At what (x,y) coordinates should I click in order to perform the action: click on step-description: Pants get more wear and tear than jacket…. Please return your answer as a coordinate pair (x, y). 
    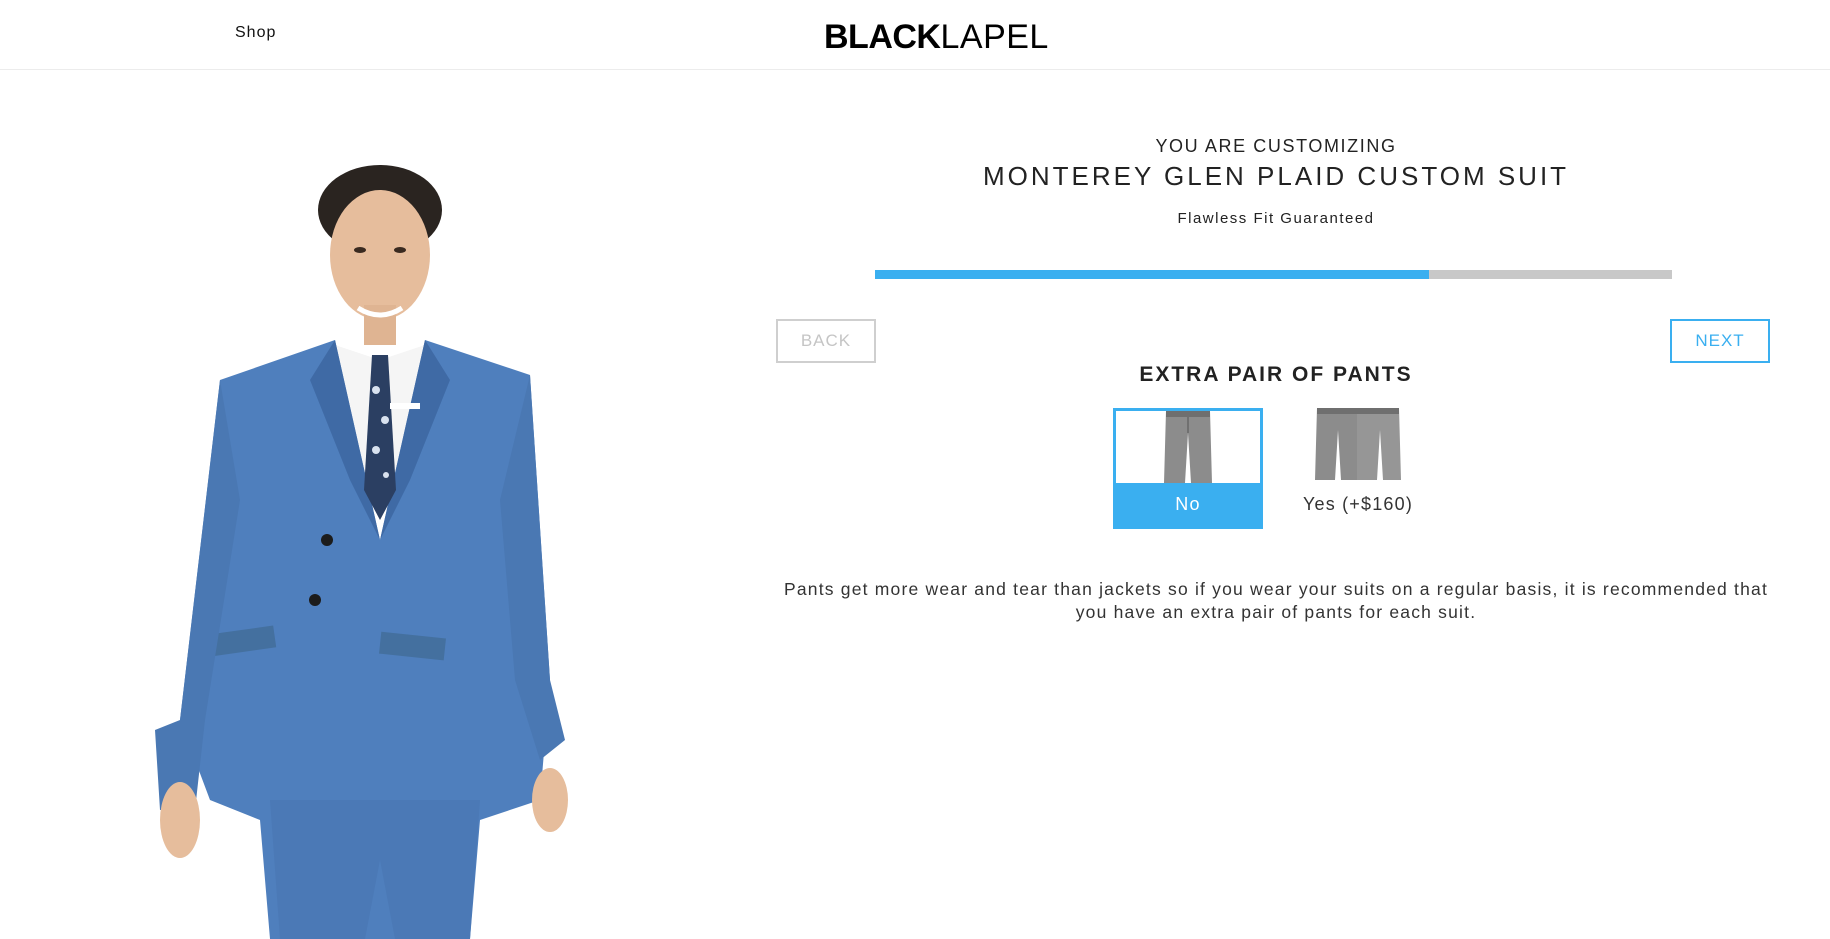
    Looking at the image, I should click on (1276, 600).